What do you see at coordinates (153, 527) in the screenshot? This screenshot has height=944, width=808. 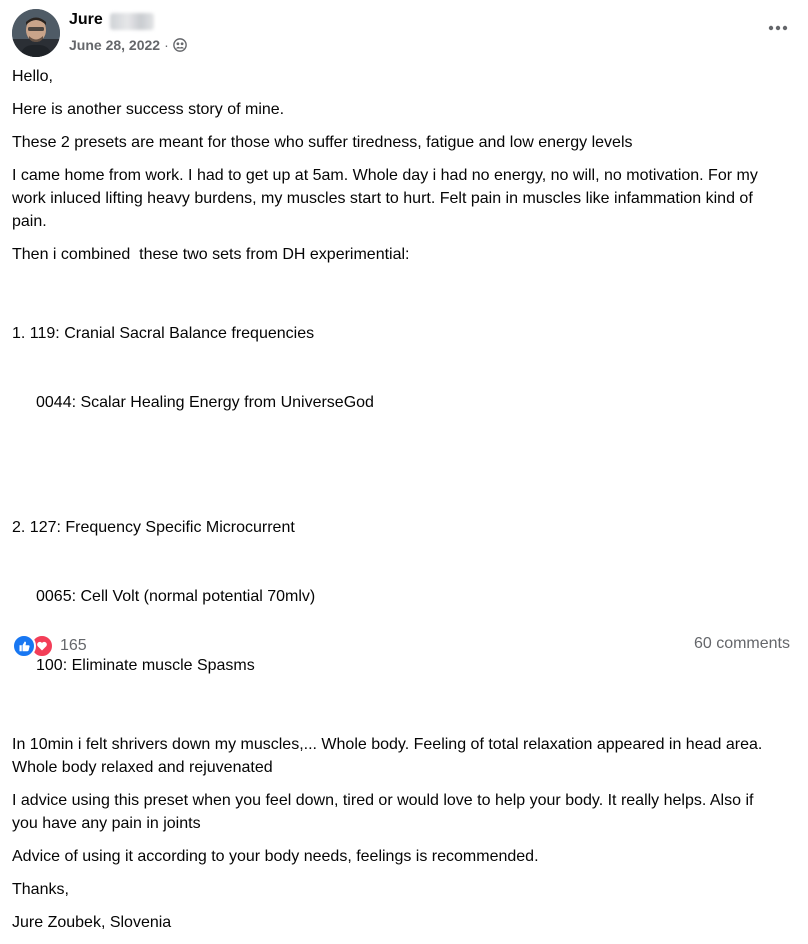 I see `list-item-main: 2. 127: Frequency Specific Microcurrent` at bounding box center [153, 527].